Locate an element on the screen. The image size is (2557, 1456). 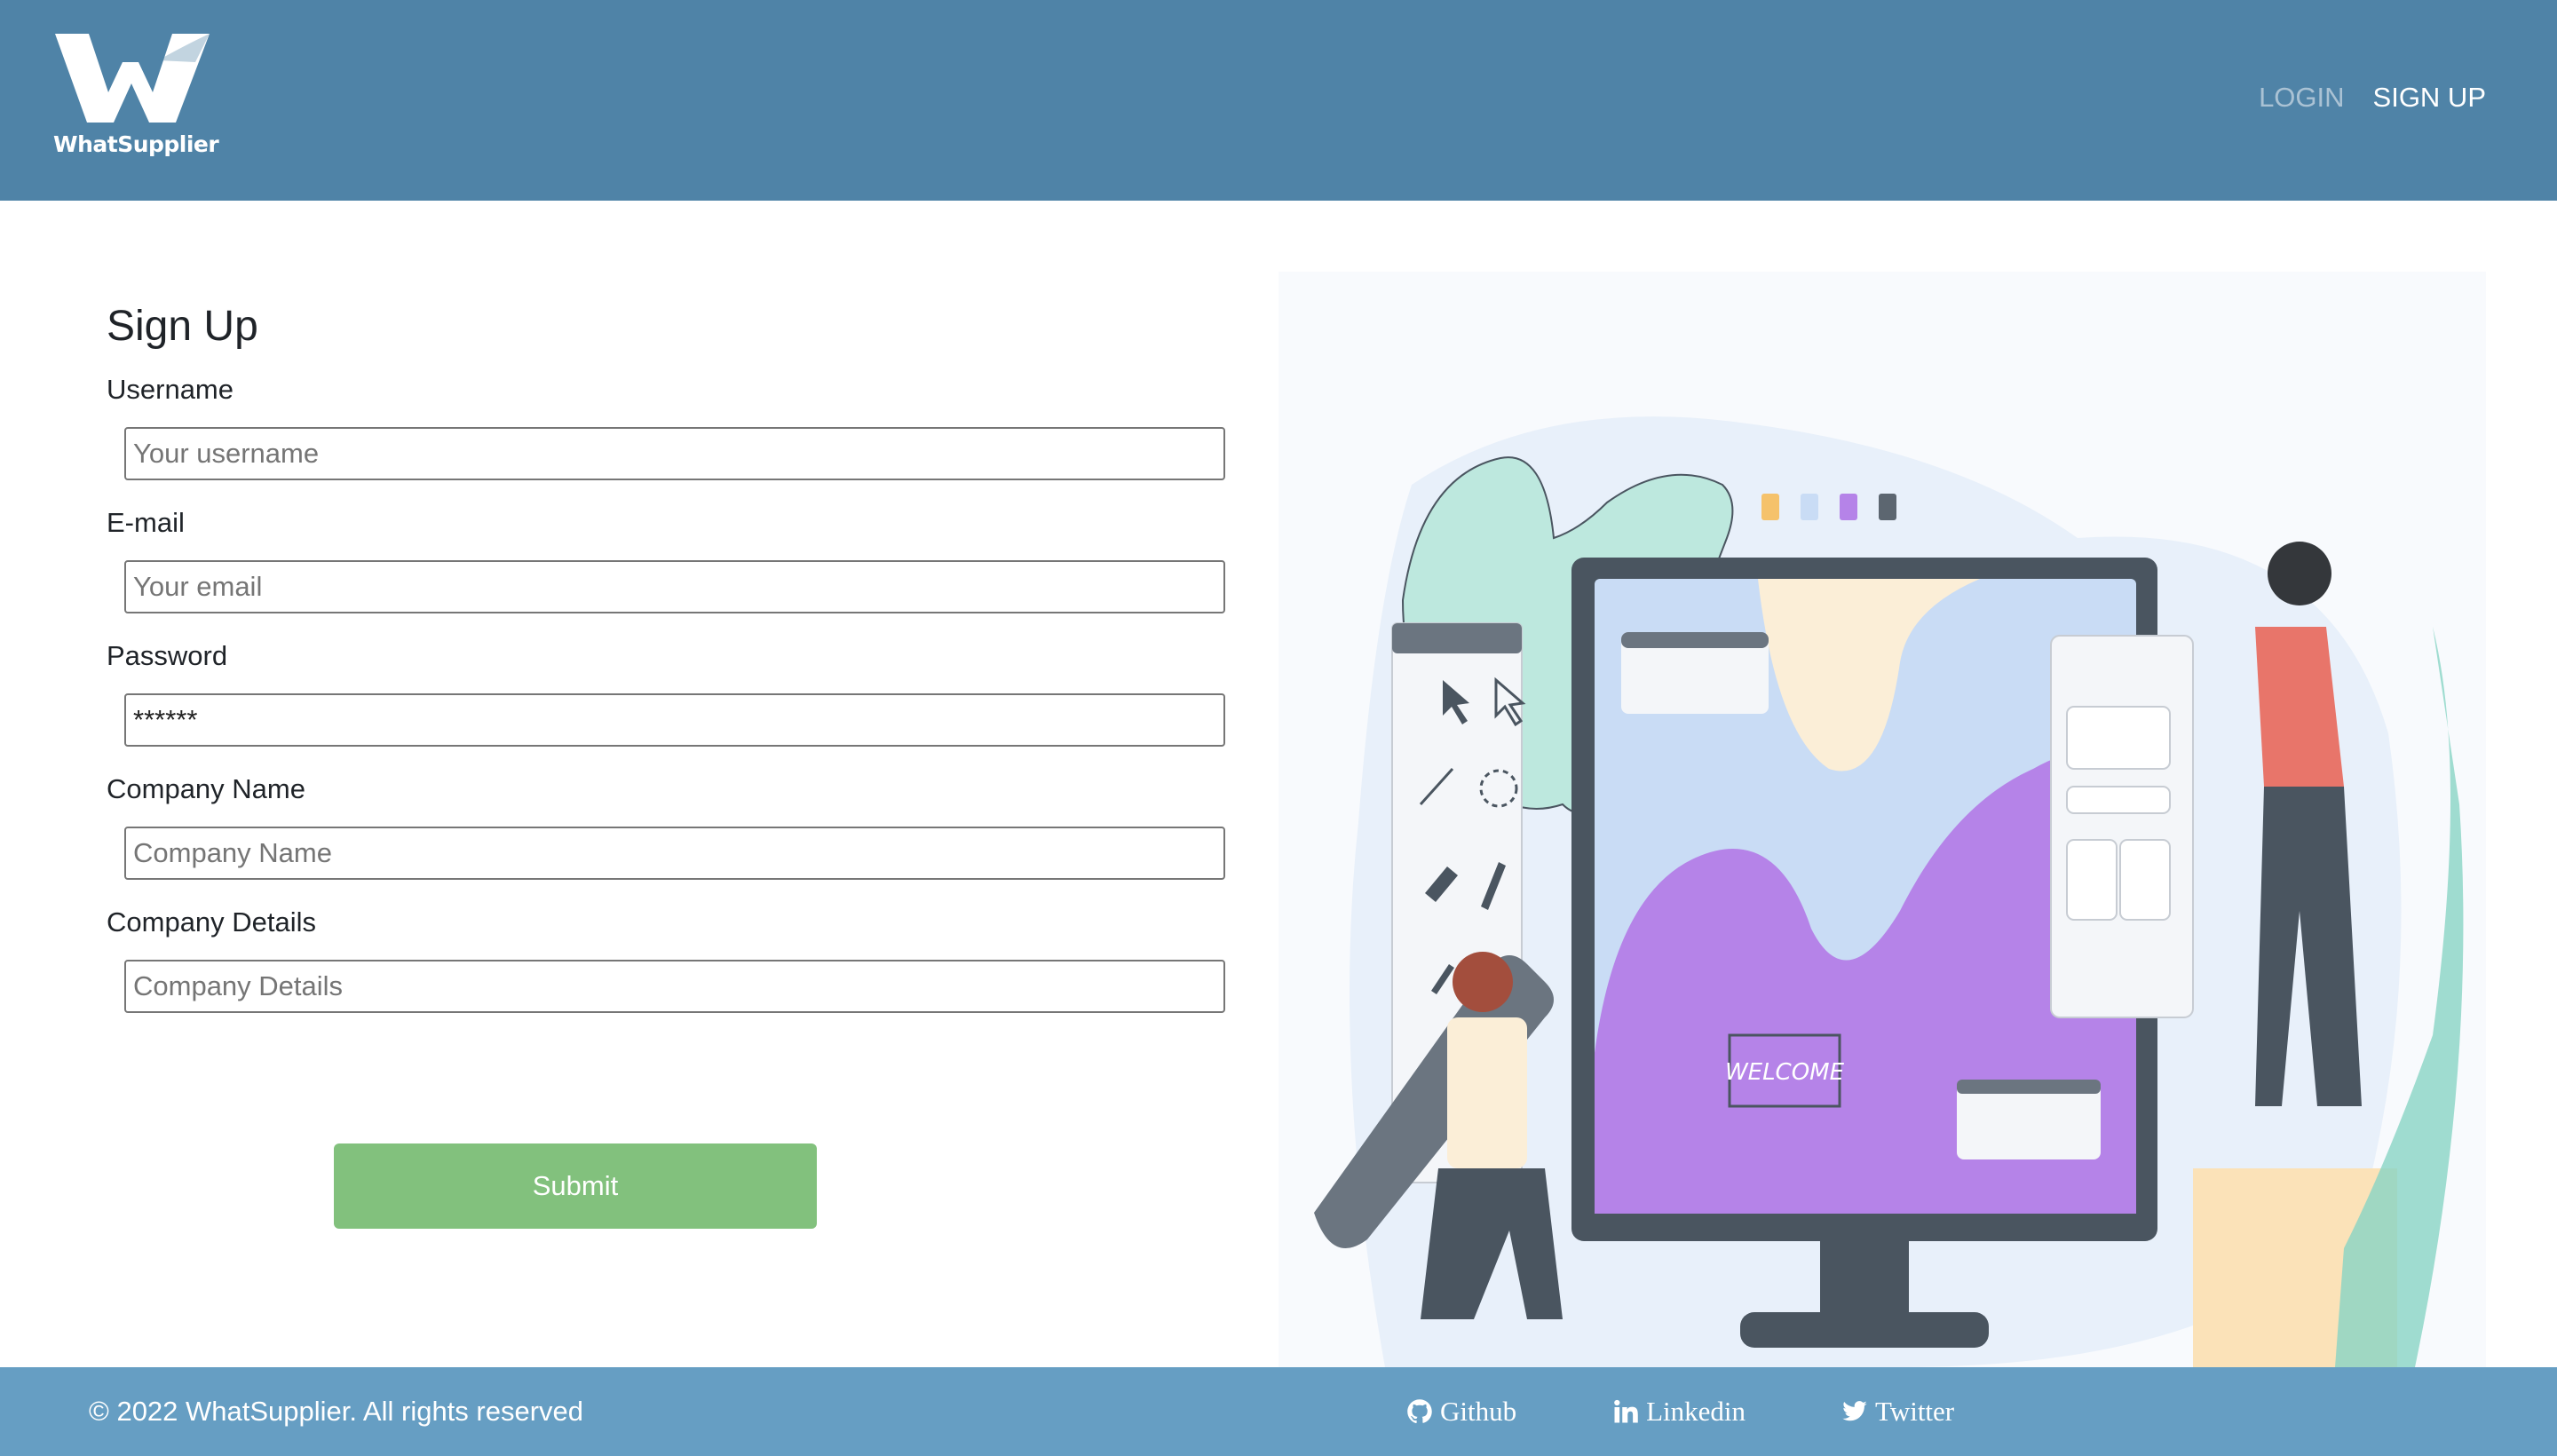
linkedin-icon is located at coordinates (1626, 1411).